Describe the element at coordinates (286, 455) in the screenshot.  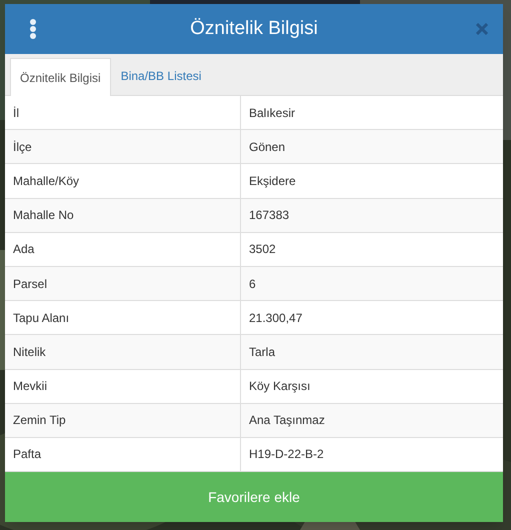
I see `table-cell-text: H19-D-22-B-2` at that location.